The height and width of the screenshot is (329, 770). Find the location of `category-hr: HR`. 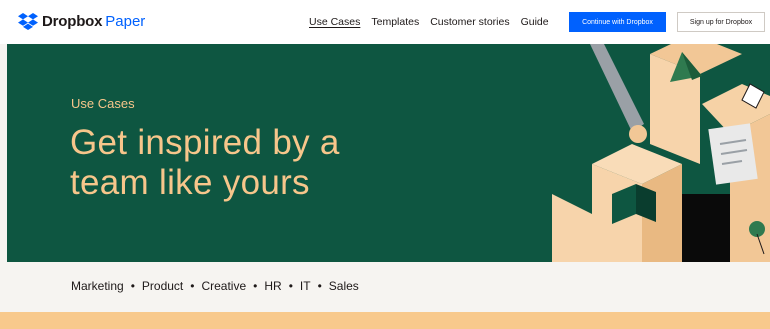

category-hr: HR is located at coordinates (272, 286).